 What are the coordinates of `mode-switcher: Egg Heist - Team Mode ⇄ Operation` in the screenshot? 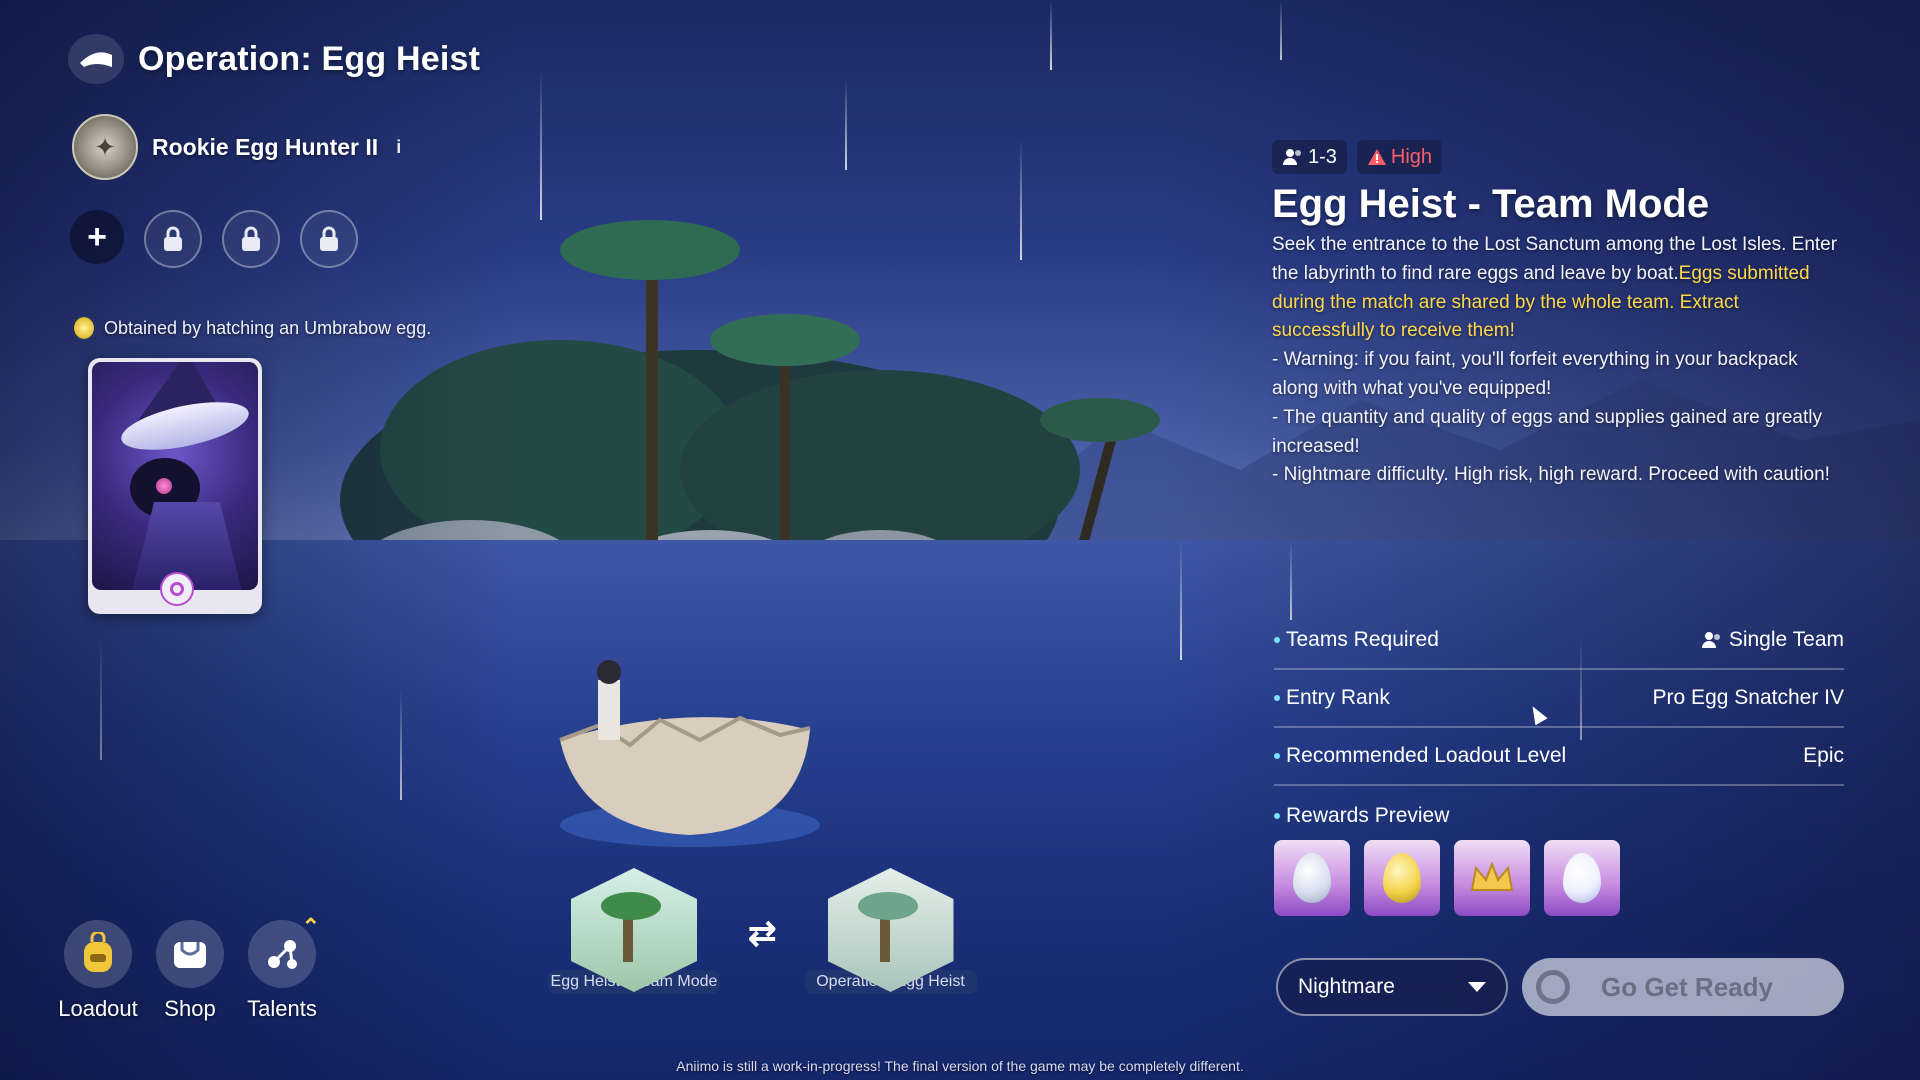 It's located at (762, 931).